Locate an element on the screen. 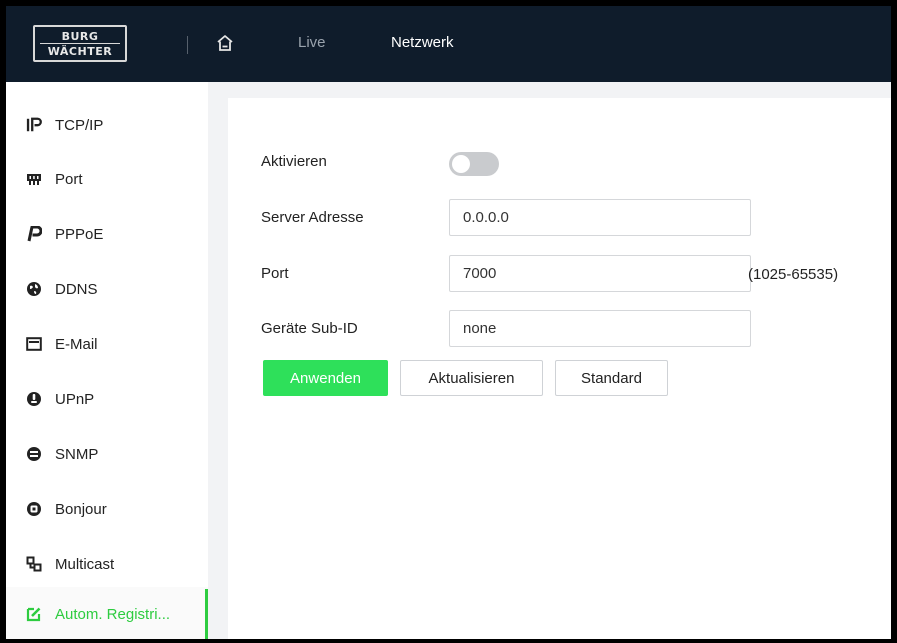  sidebar-item-bonjour: Bonjour is located at coordinates (107, 509).